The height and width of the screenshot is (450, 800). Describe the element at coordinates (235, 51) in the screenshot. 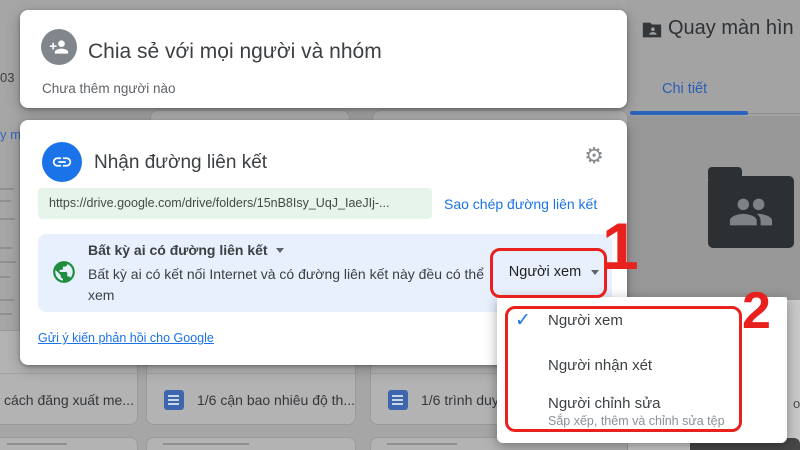

I see `share-dialog-title: Chia sẻ với mọi người và nhóm` at that location.